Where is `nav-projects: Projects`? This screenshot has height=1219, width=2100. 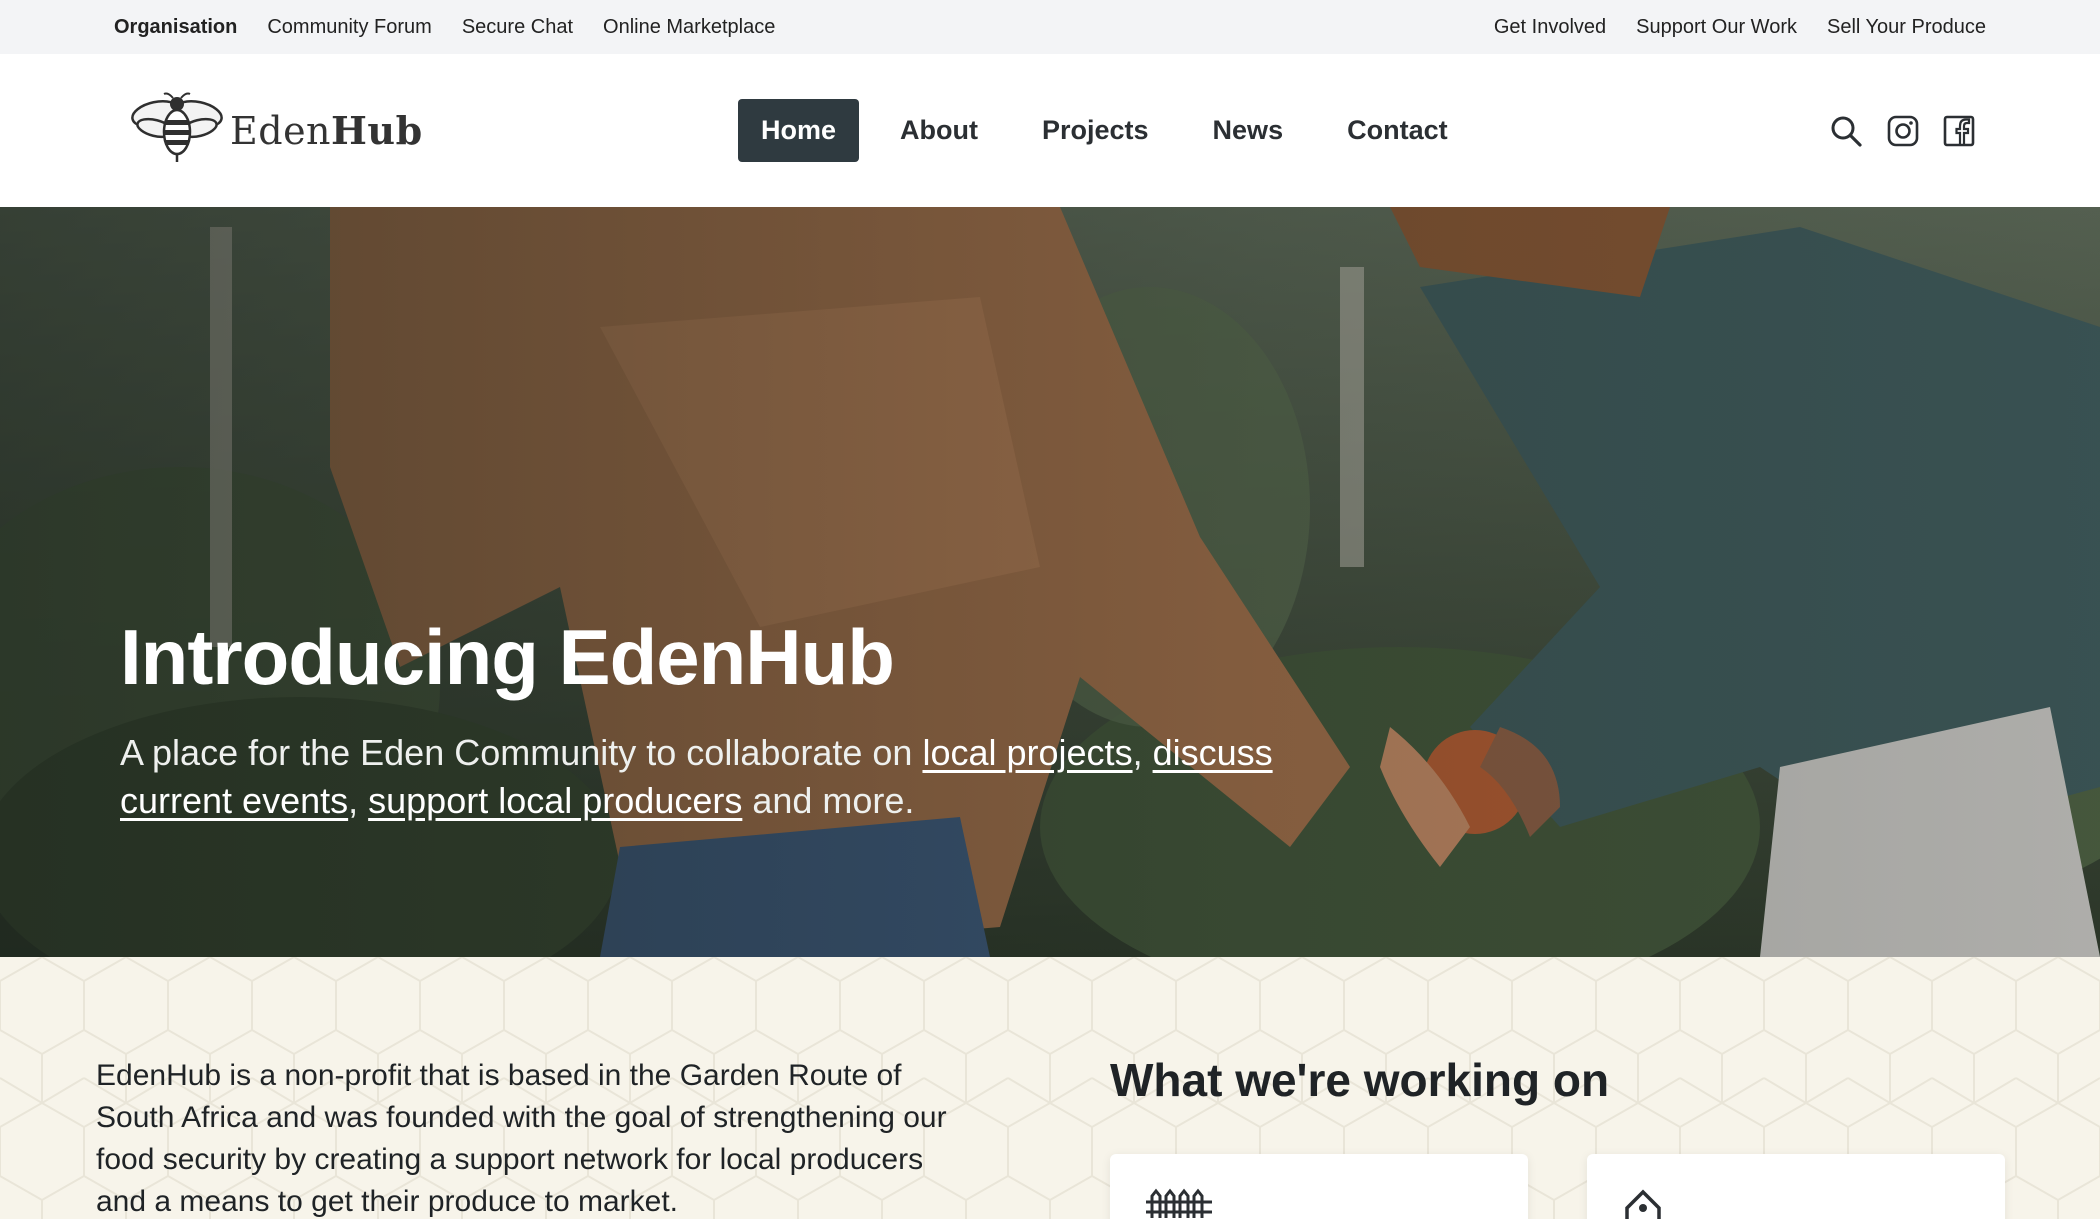 nav-projects: Projects is located at coordinates (1095, 130).